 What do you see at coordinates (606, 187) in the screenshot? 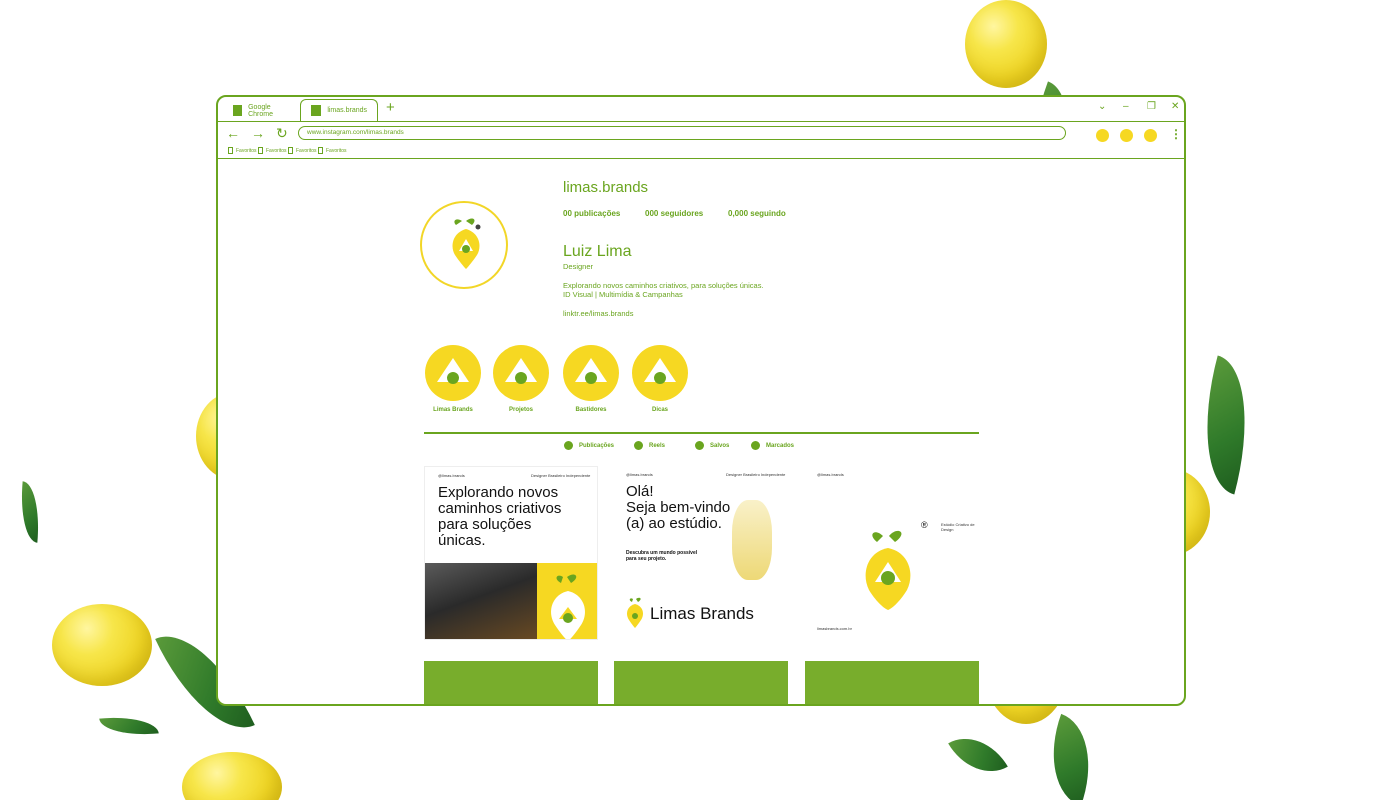
I see `profile-username: limas.brands` at bounding box center [606, 187].